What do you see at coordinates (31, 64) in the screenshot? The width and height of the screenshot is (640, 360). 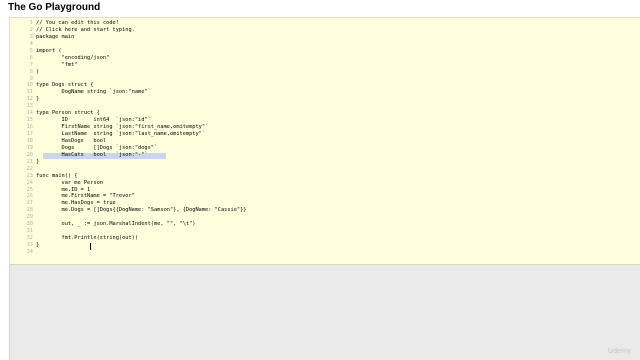 I see `line-number: 7` at bounding box center [31, 64].